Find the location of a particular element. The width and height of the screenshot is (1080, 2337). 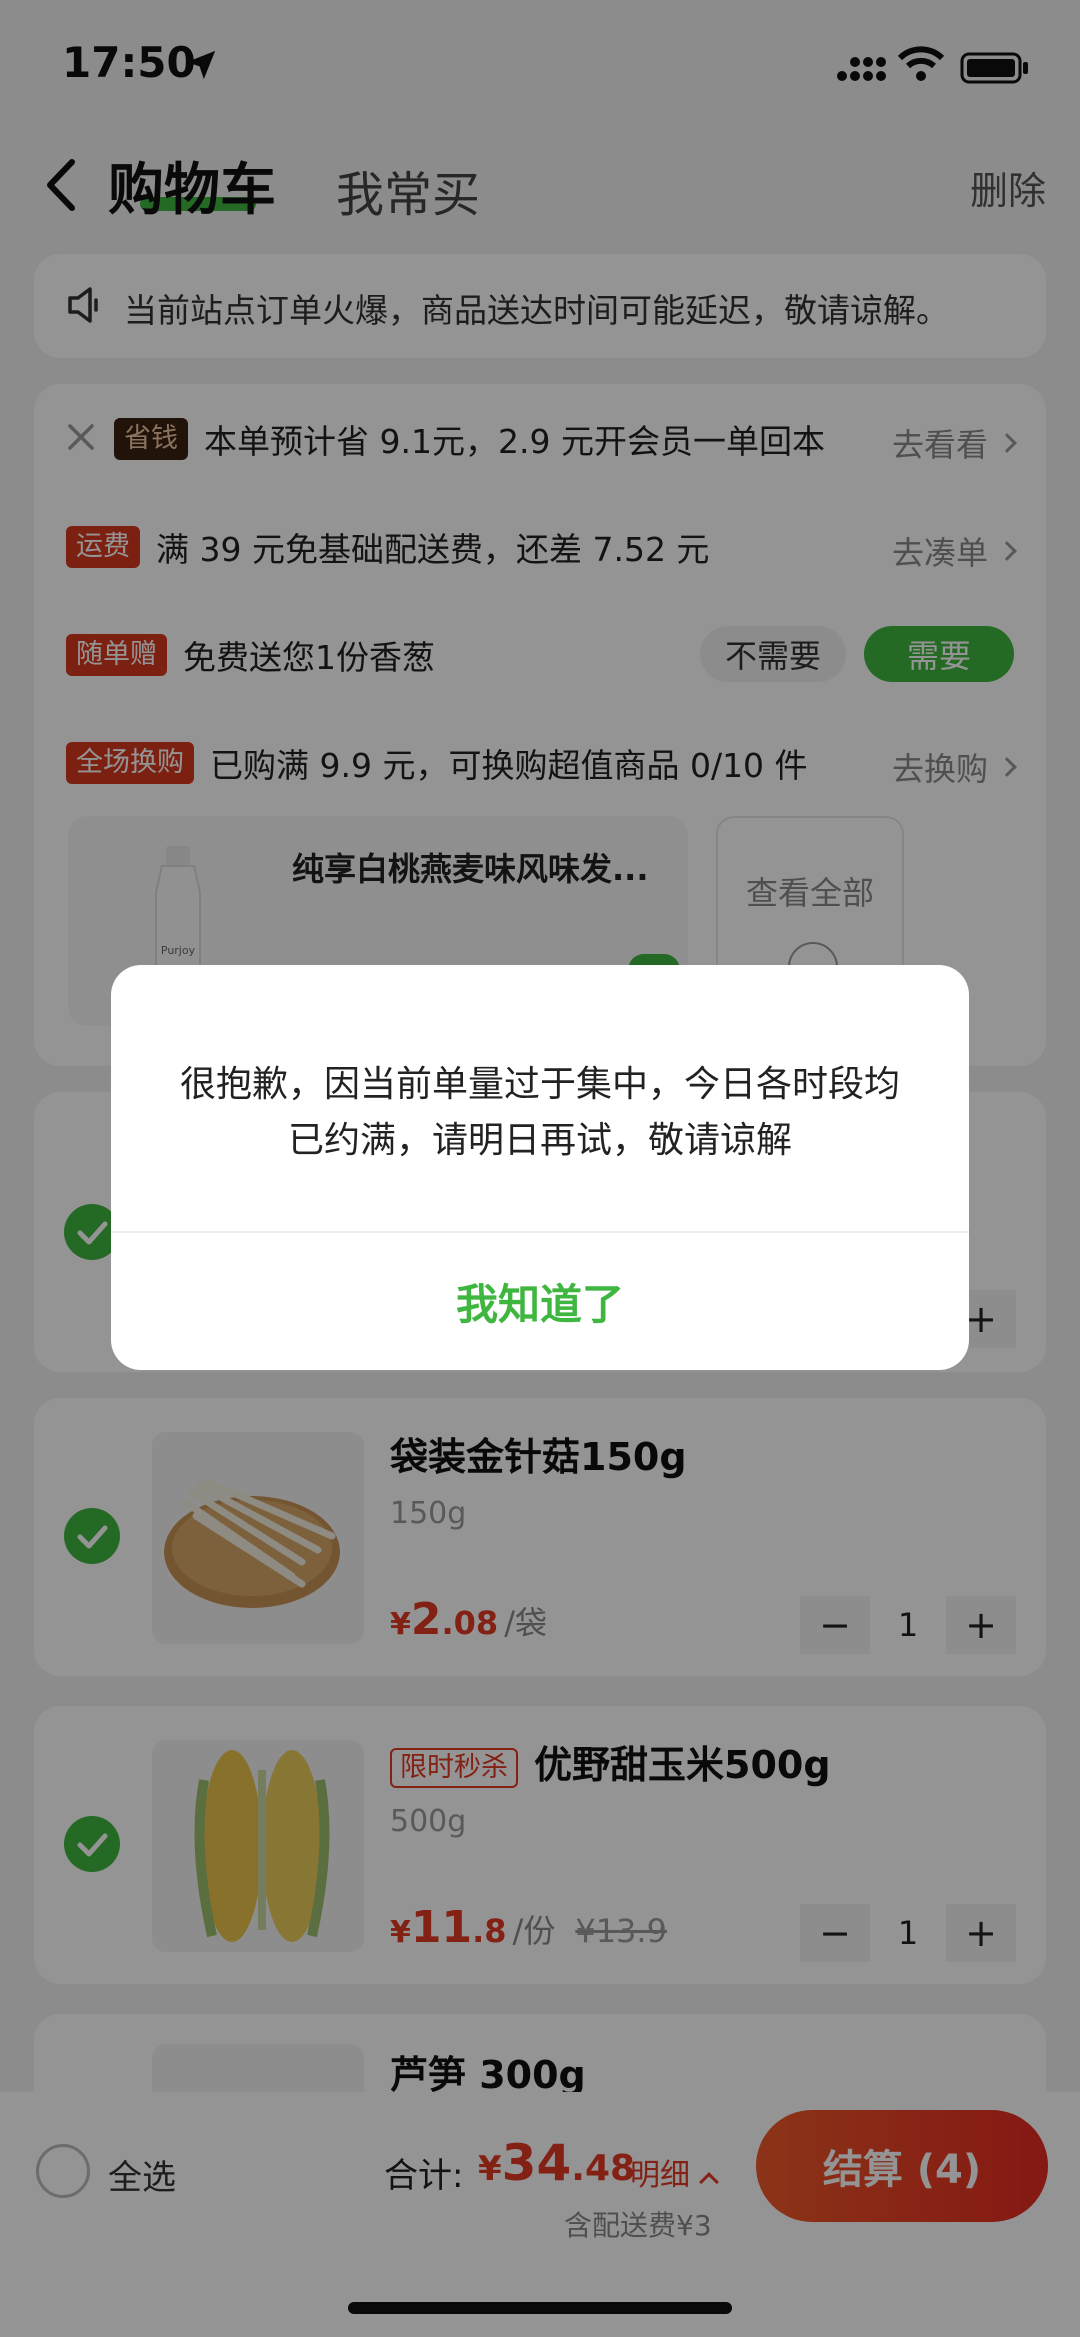

alert-dialog: 很抱歉，因当前单量过于集中，今日各时段均已约满，请明日再试，敬请谅解 我知道了 is located at coordinates (540, 1167).